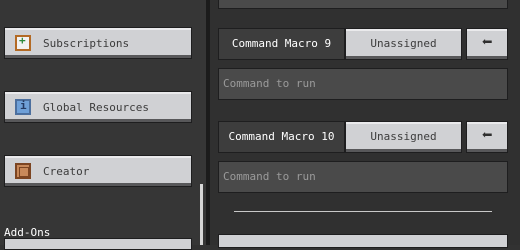 The image size is (520, 250). I want to click on section-divider, so click(363, 211).